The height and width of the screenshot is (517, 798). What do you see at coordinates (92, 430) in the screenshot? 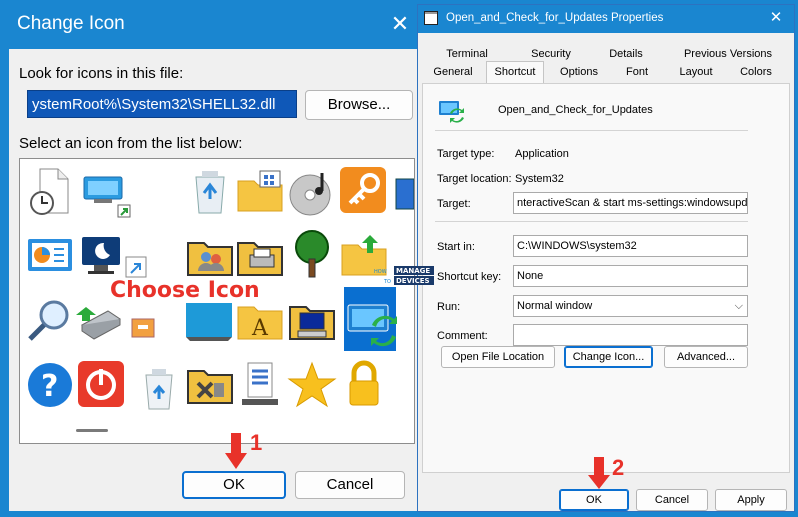
I see `horizontal-scrollbar-thumb` at bounding box center [92, 430].